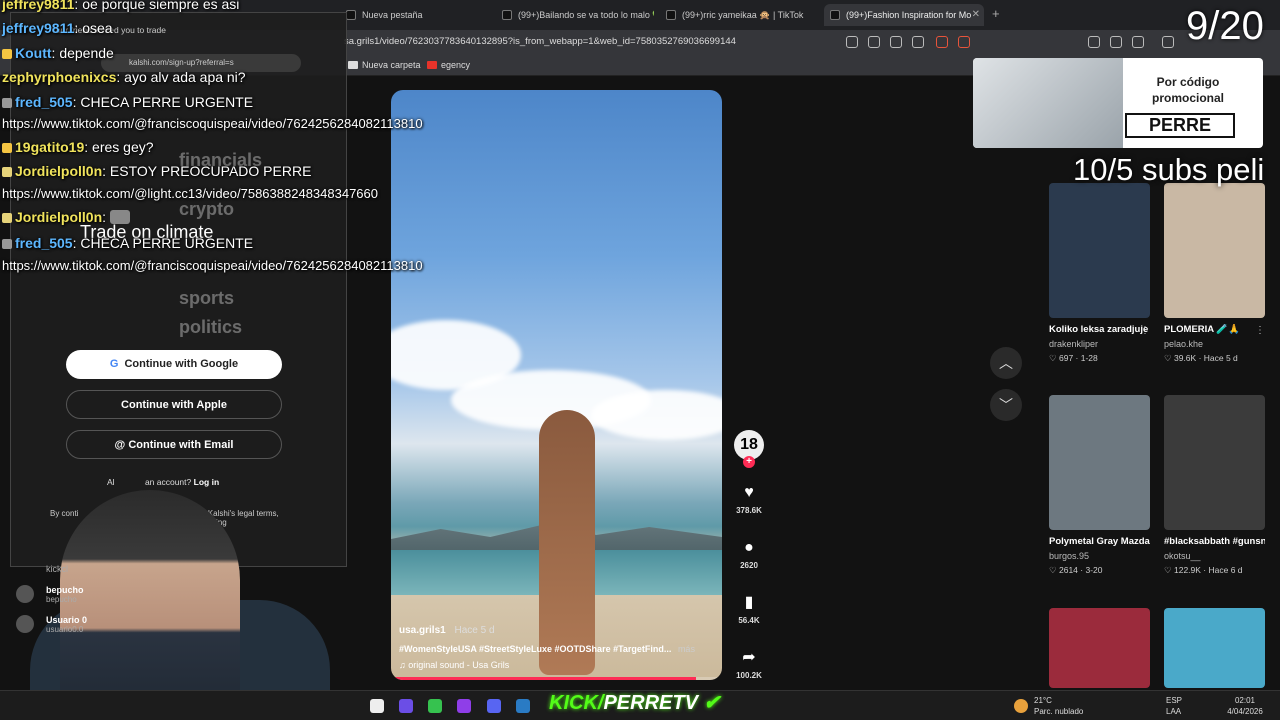 This screenshot has height=720, width=1280. I want to click on share-button: ➦ 100.2K, so click(749, 664).